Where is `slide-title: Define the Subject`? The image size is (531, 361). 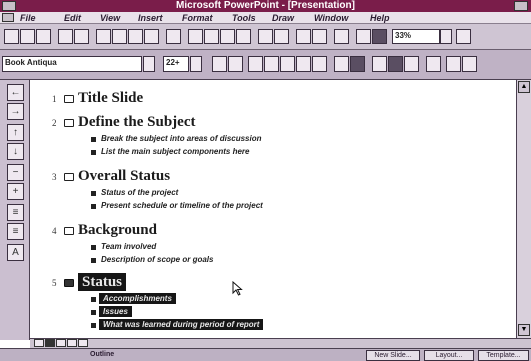
slide-title: Define the Subject is located at coordinates (136, 122).